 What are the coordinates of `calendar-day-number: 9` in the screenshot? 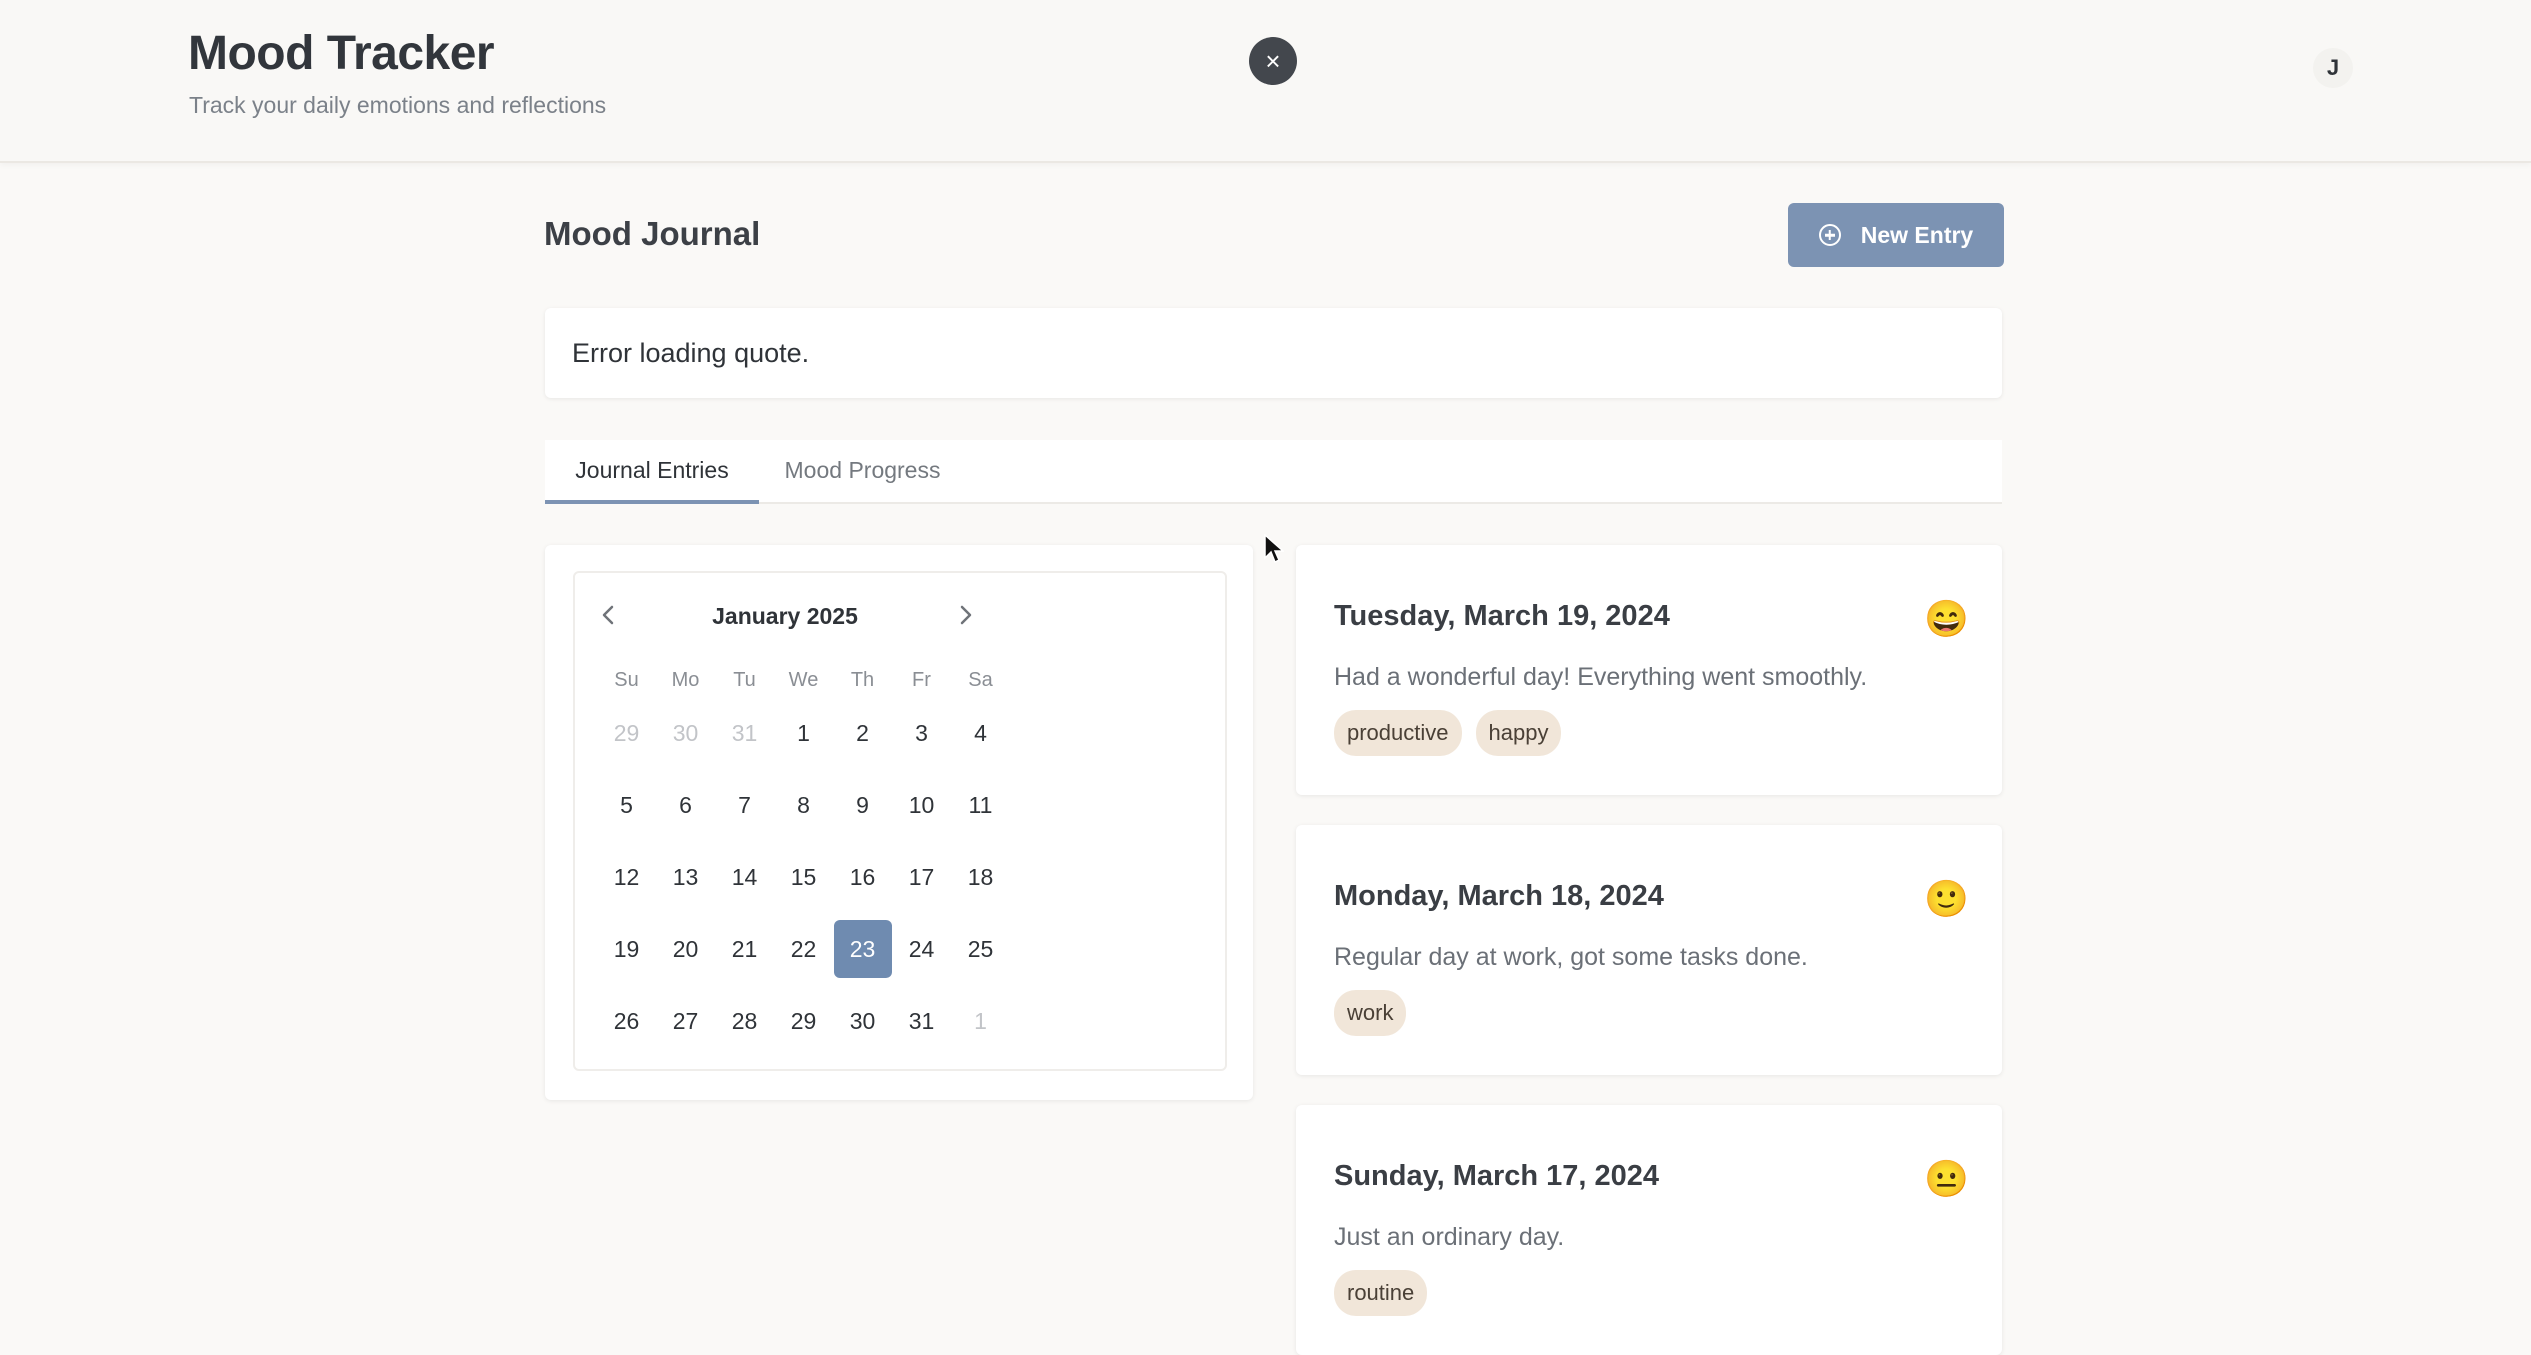 It's located at (862, 804).